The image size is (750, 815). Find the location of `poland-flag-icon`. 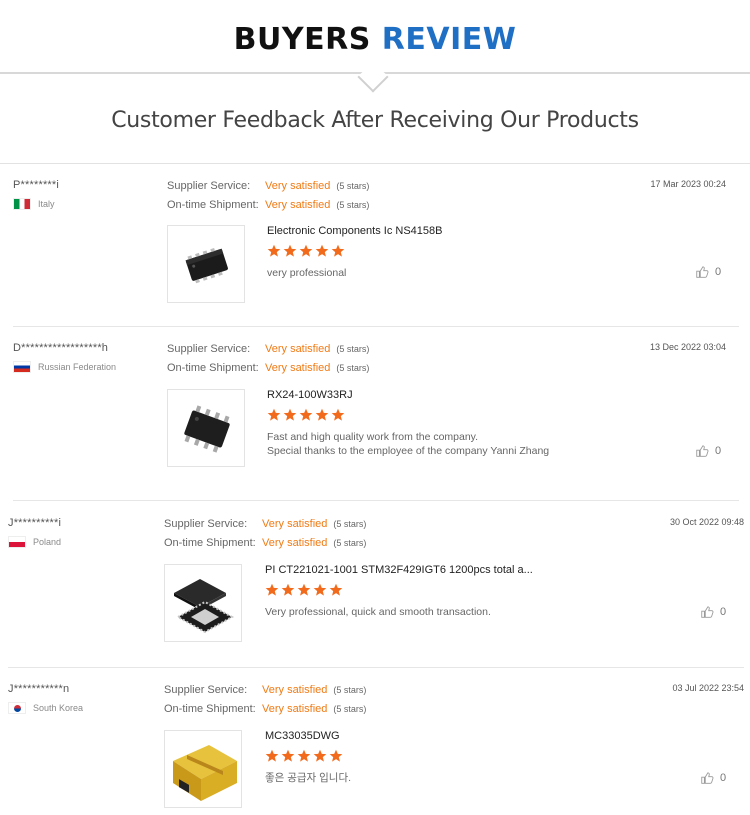

poland-flag-icon is located at coordinates (17, 542).